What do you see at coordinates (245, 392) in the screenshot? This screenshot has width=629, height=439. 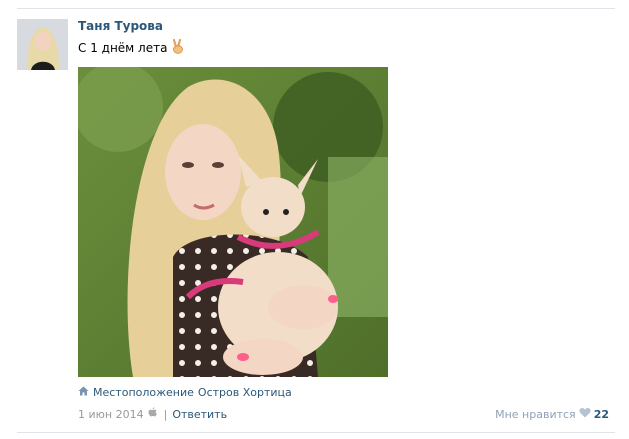 I see `location-name-link: Остров Хортица` at bounding box center [245, 392].